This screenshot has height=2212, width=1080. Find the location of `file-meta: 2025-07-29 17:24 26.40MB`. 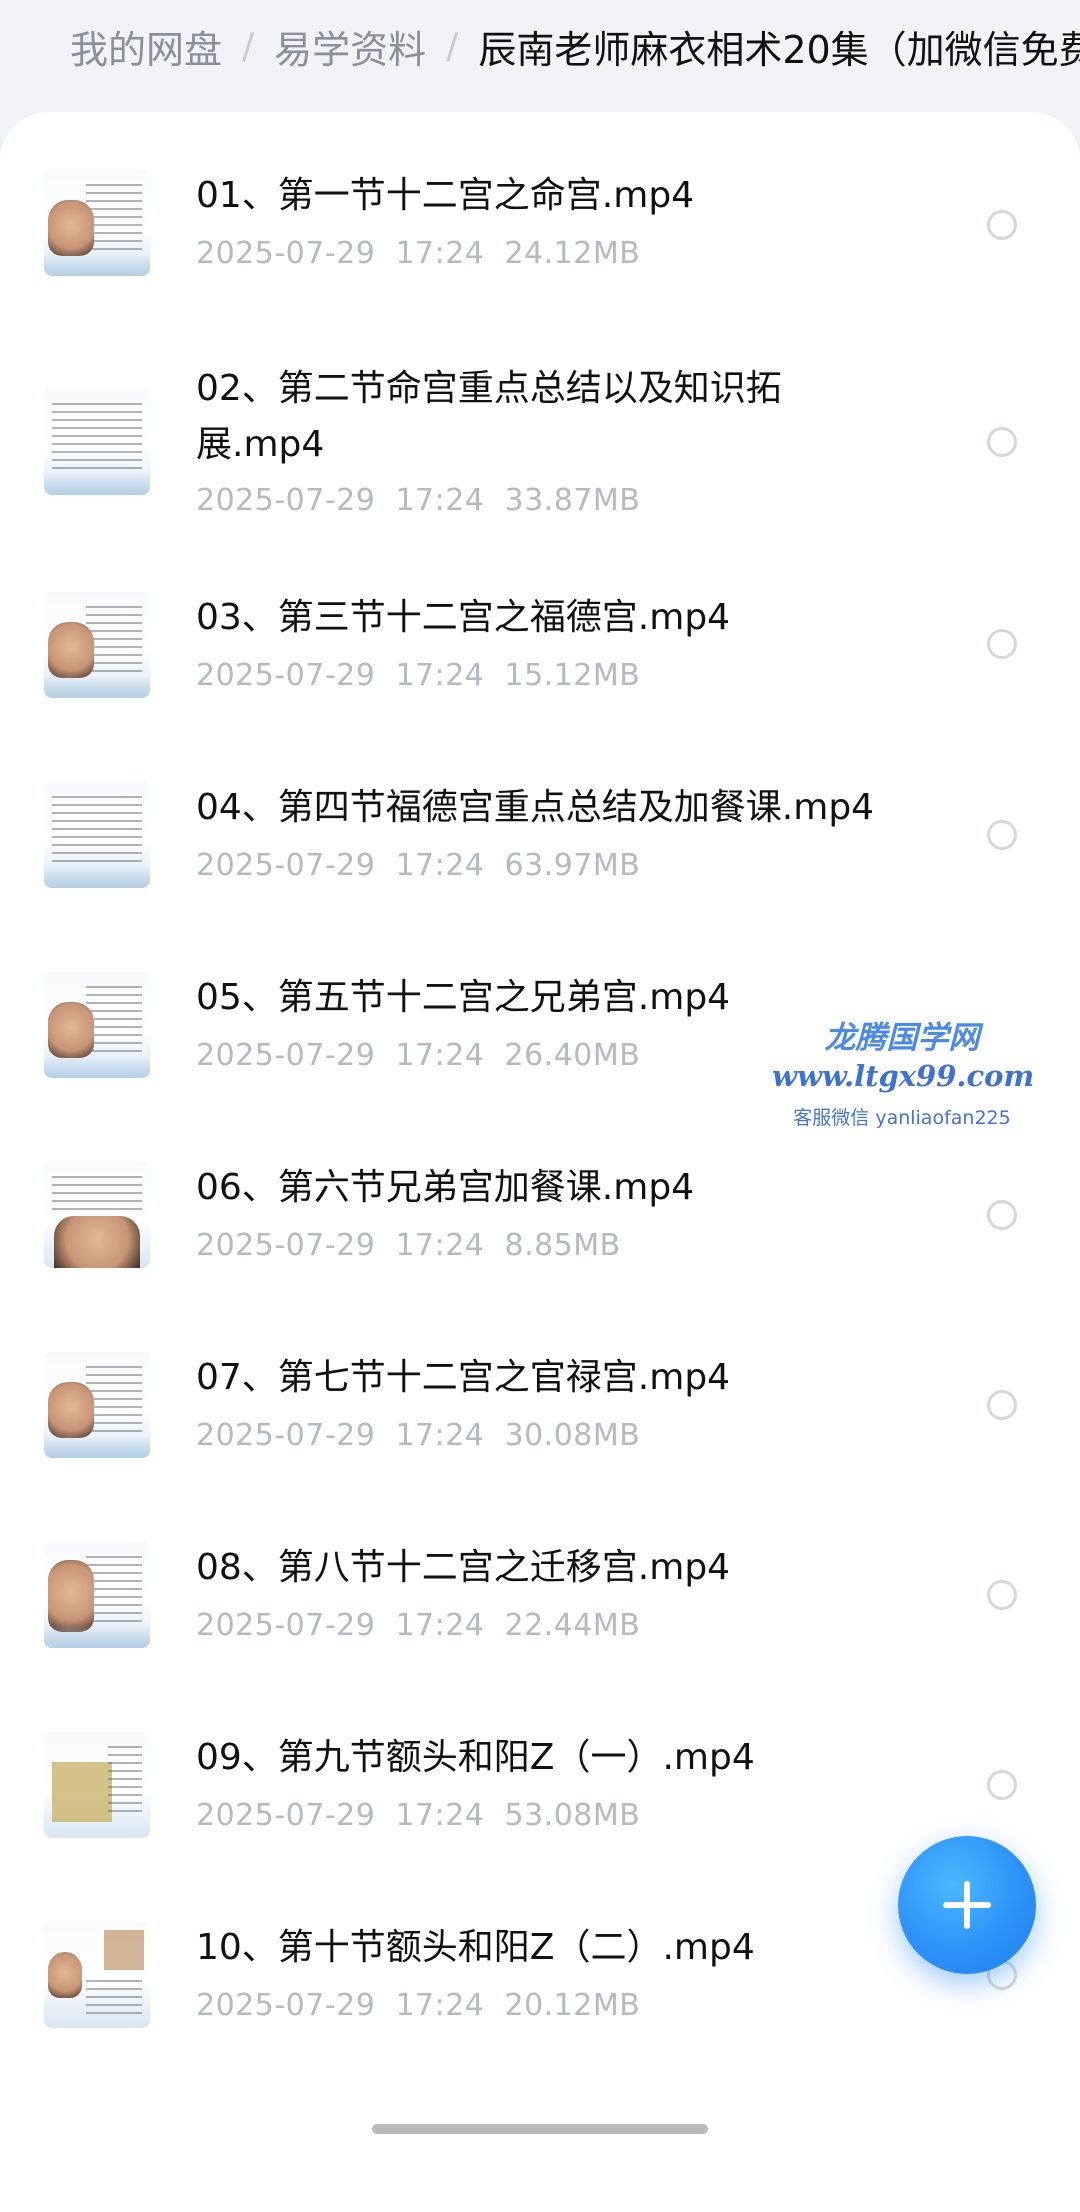

file-meta: 2025-07-29 17:24 26.40MB is located at coordinates (418, 1055).